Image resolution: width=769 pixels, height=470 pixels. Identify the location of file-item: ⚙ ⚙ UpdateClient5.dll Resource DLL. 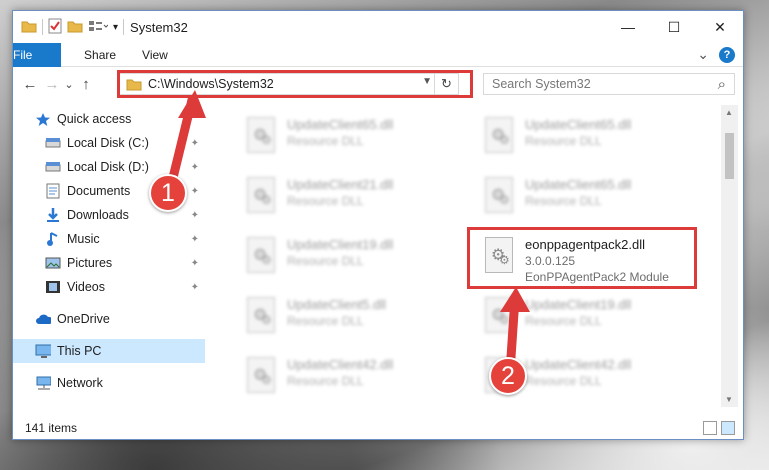
(346, 319).